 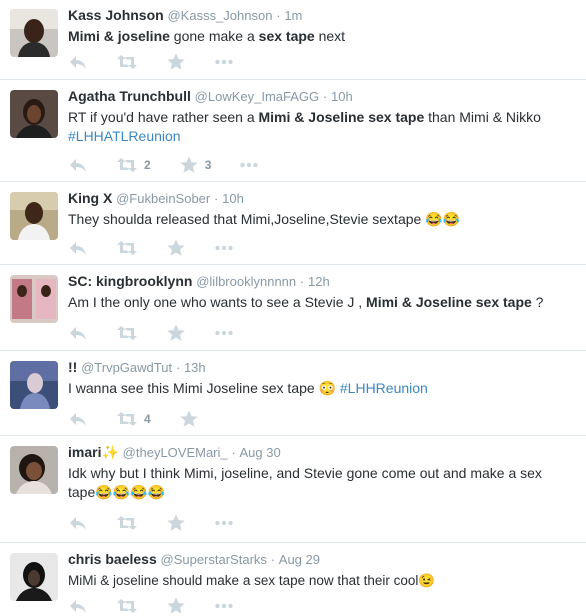 I want to click on user-fullname: imari✨, so click(x=93, y=452).